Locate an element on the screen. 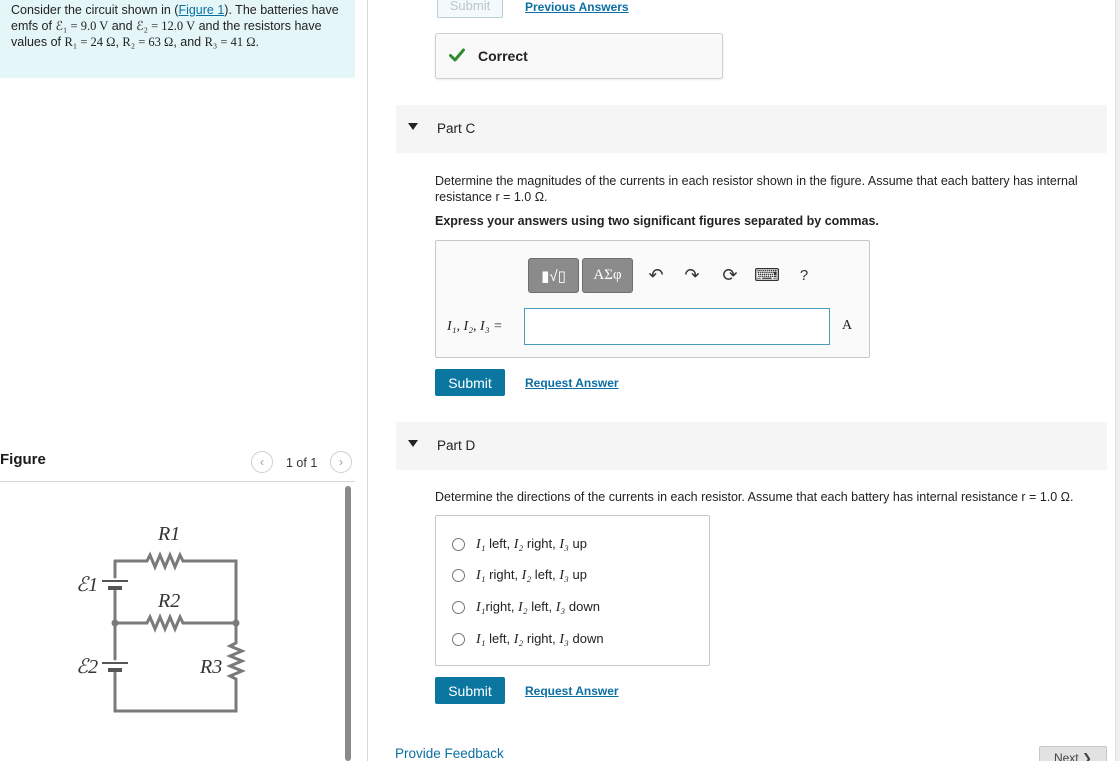 This screenshot has width=1120, height=761. answer-input is located at coordinates (677, 326).